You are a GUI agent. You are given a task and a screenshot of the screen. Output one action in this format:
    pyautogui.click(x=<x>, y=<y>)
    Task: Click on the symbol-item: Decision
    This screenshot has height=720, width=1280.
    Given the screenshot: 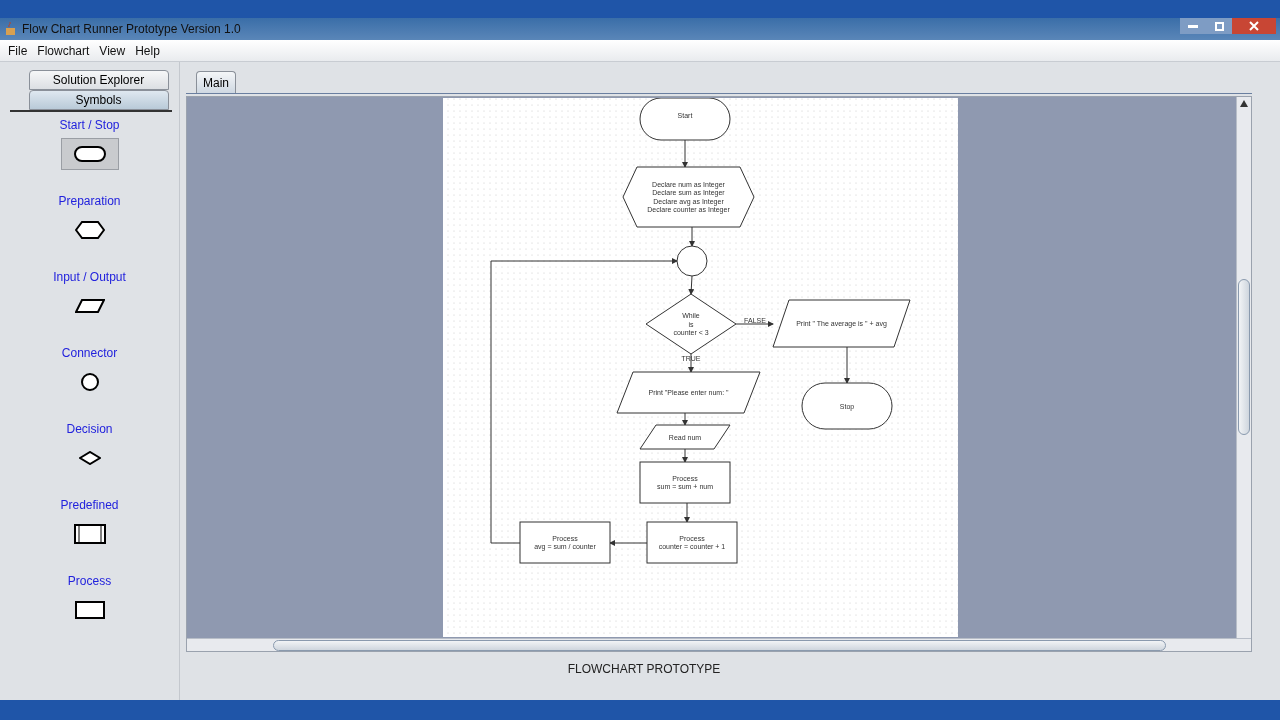 What is the action you would take?
    pyautogui.click(x=89, y=456)
    